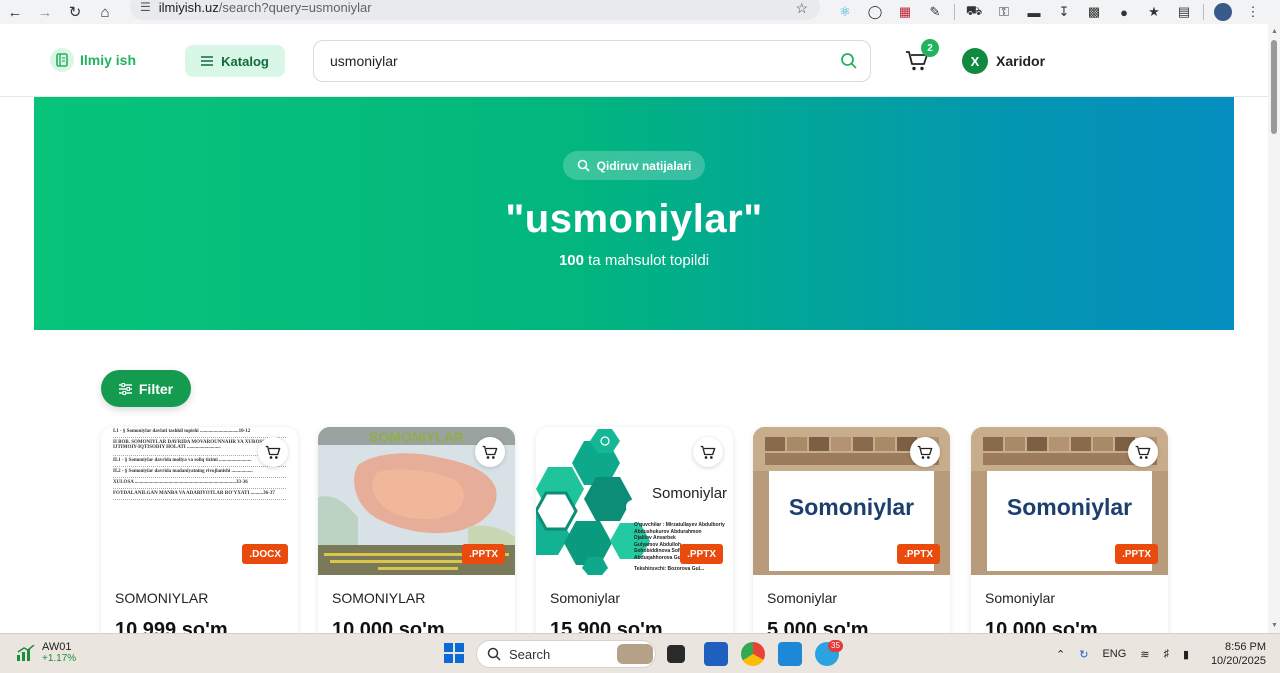 This screenshot has width=1280, height=673. What do you see at coordinates (1004, 12) in the screenshot?
I see `password-key-icon: ⚿` at bounding box center [1004, 12].